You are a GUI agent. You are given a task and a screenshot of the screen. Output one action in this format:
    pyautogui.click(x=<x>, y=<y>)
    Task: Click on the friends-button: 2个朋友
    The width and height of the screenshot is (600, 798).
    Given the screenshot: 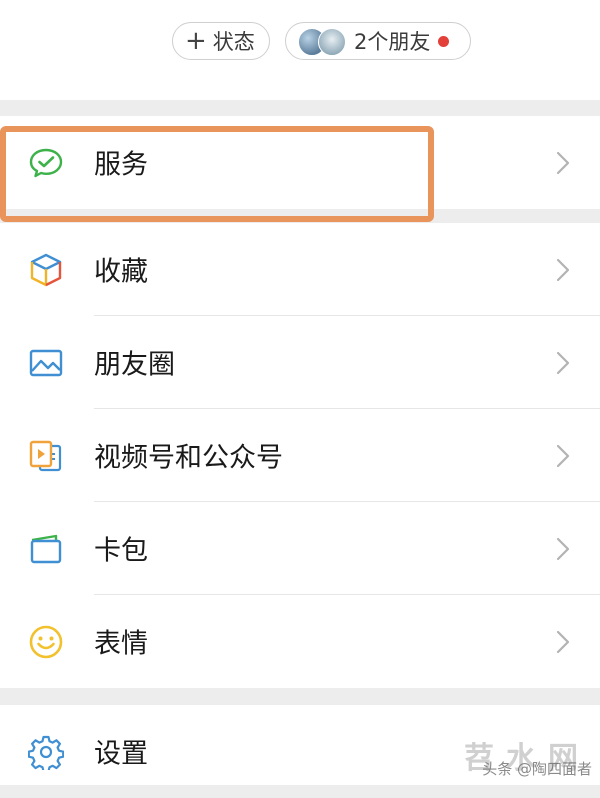 What is the action you would take?
    pyautogui.click(x=378, y=41)
    